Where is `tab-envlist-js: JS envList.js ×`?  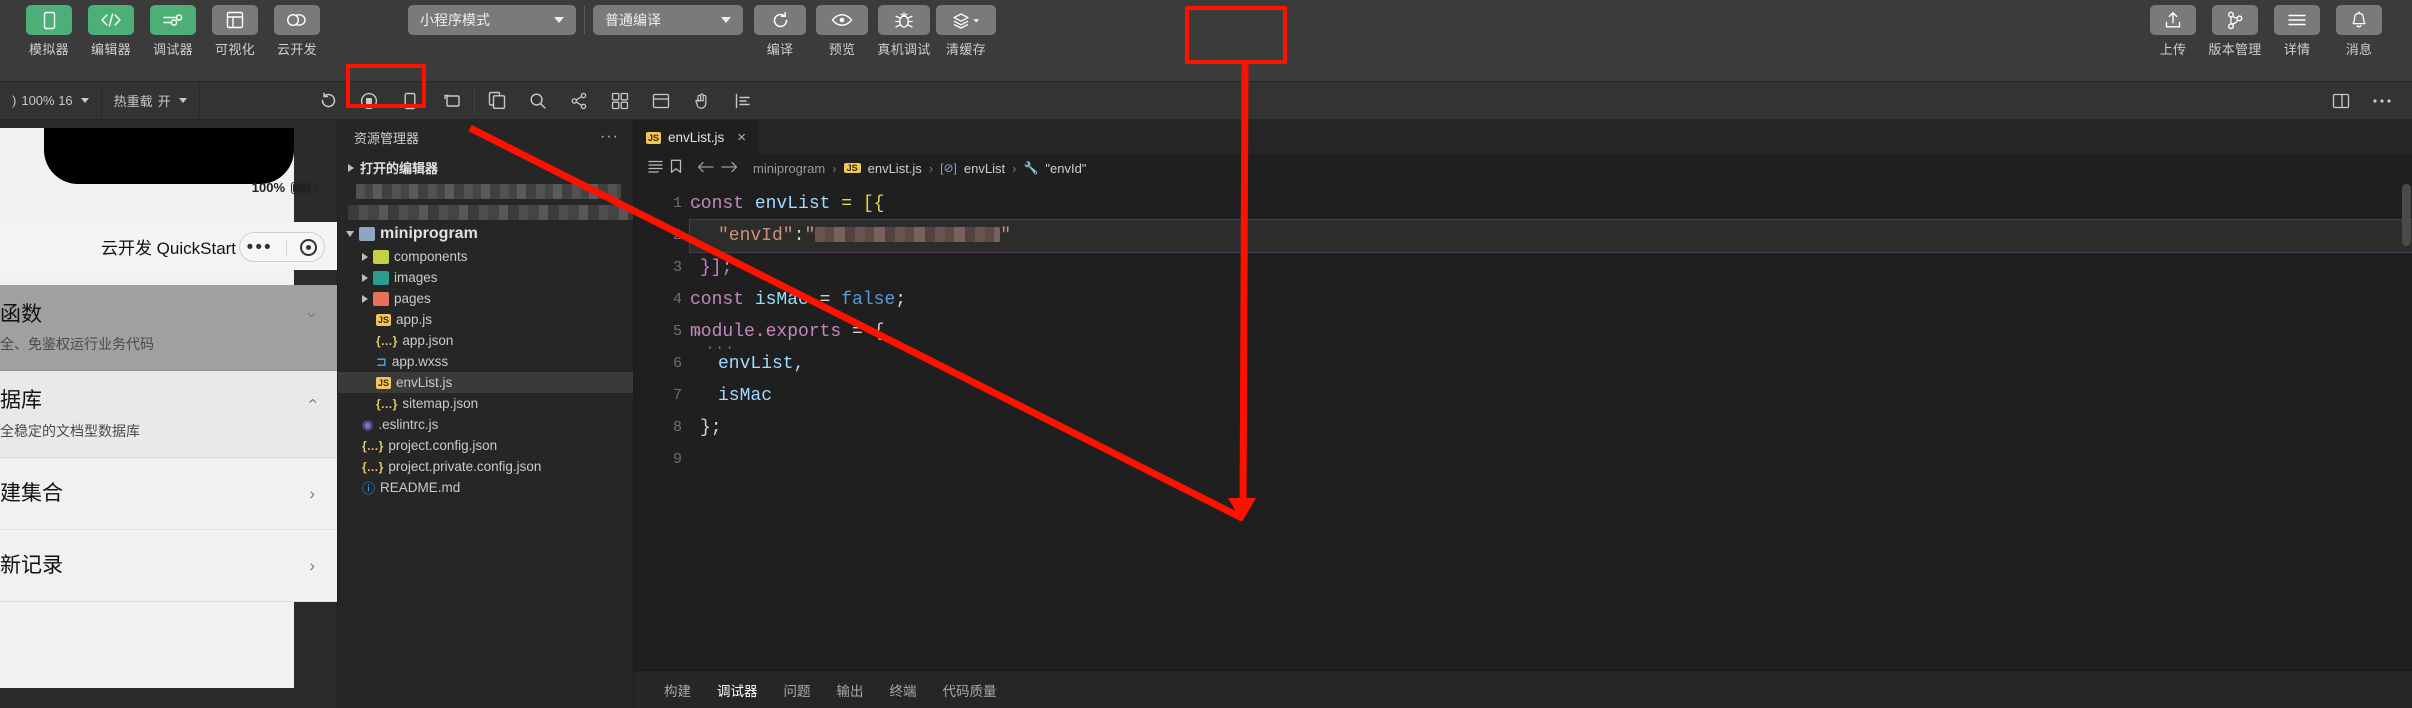
tab-envlist-js: JS envList.js × is located at coordinates (696, 137).